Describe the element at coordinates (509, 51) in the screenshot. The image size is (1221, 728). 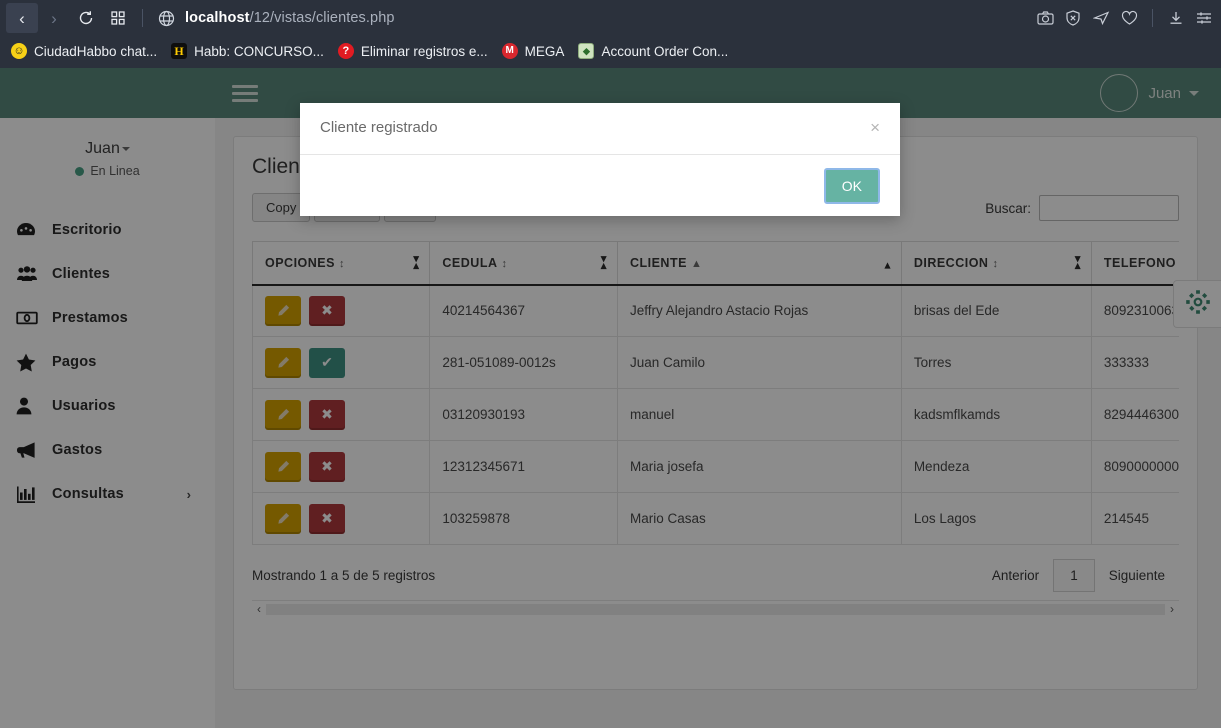
I see `mega-icon: M` at that location.